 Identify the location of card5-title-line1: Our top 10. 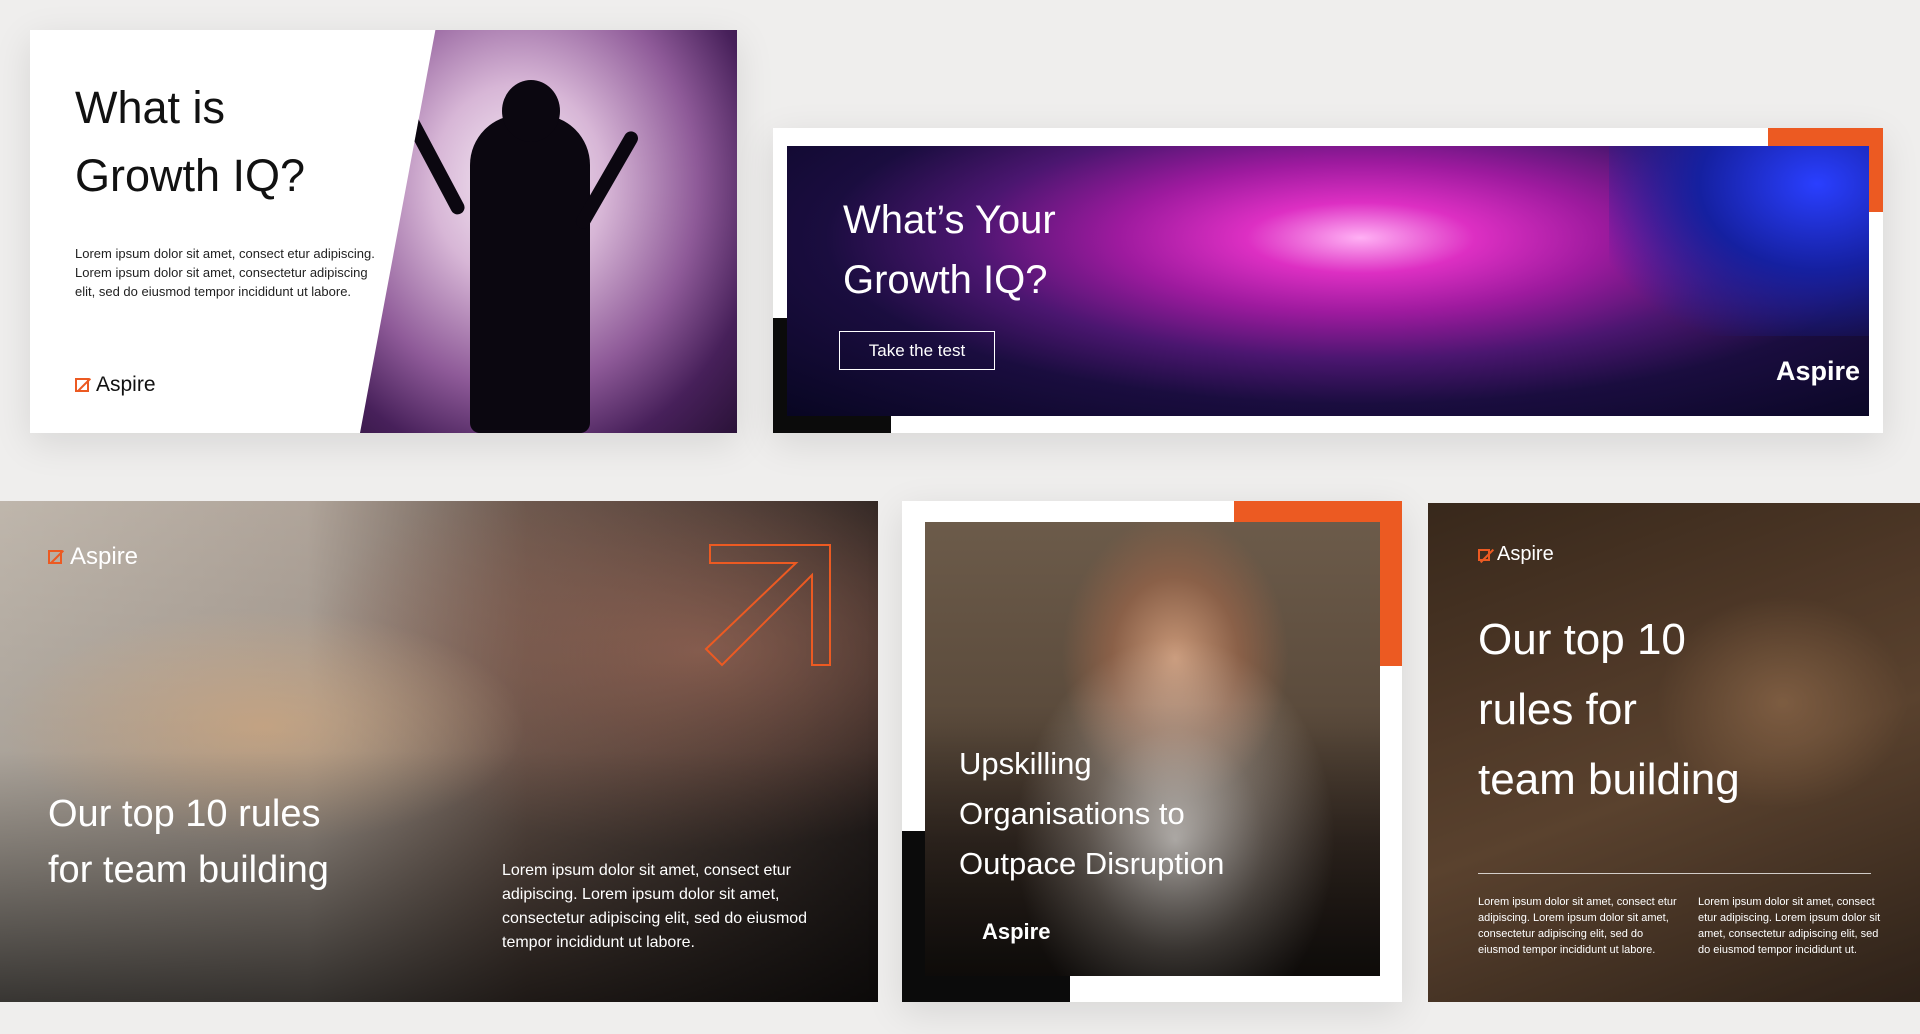
(1582, 639).